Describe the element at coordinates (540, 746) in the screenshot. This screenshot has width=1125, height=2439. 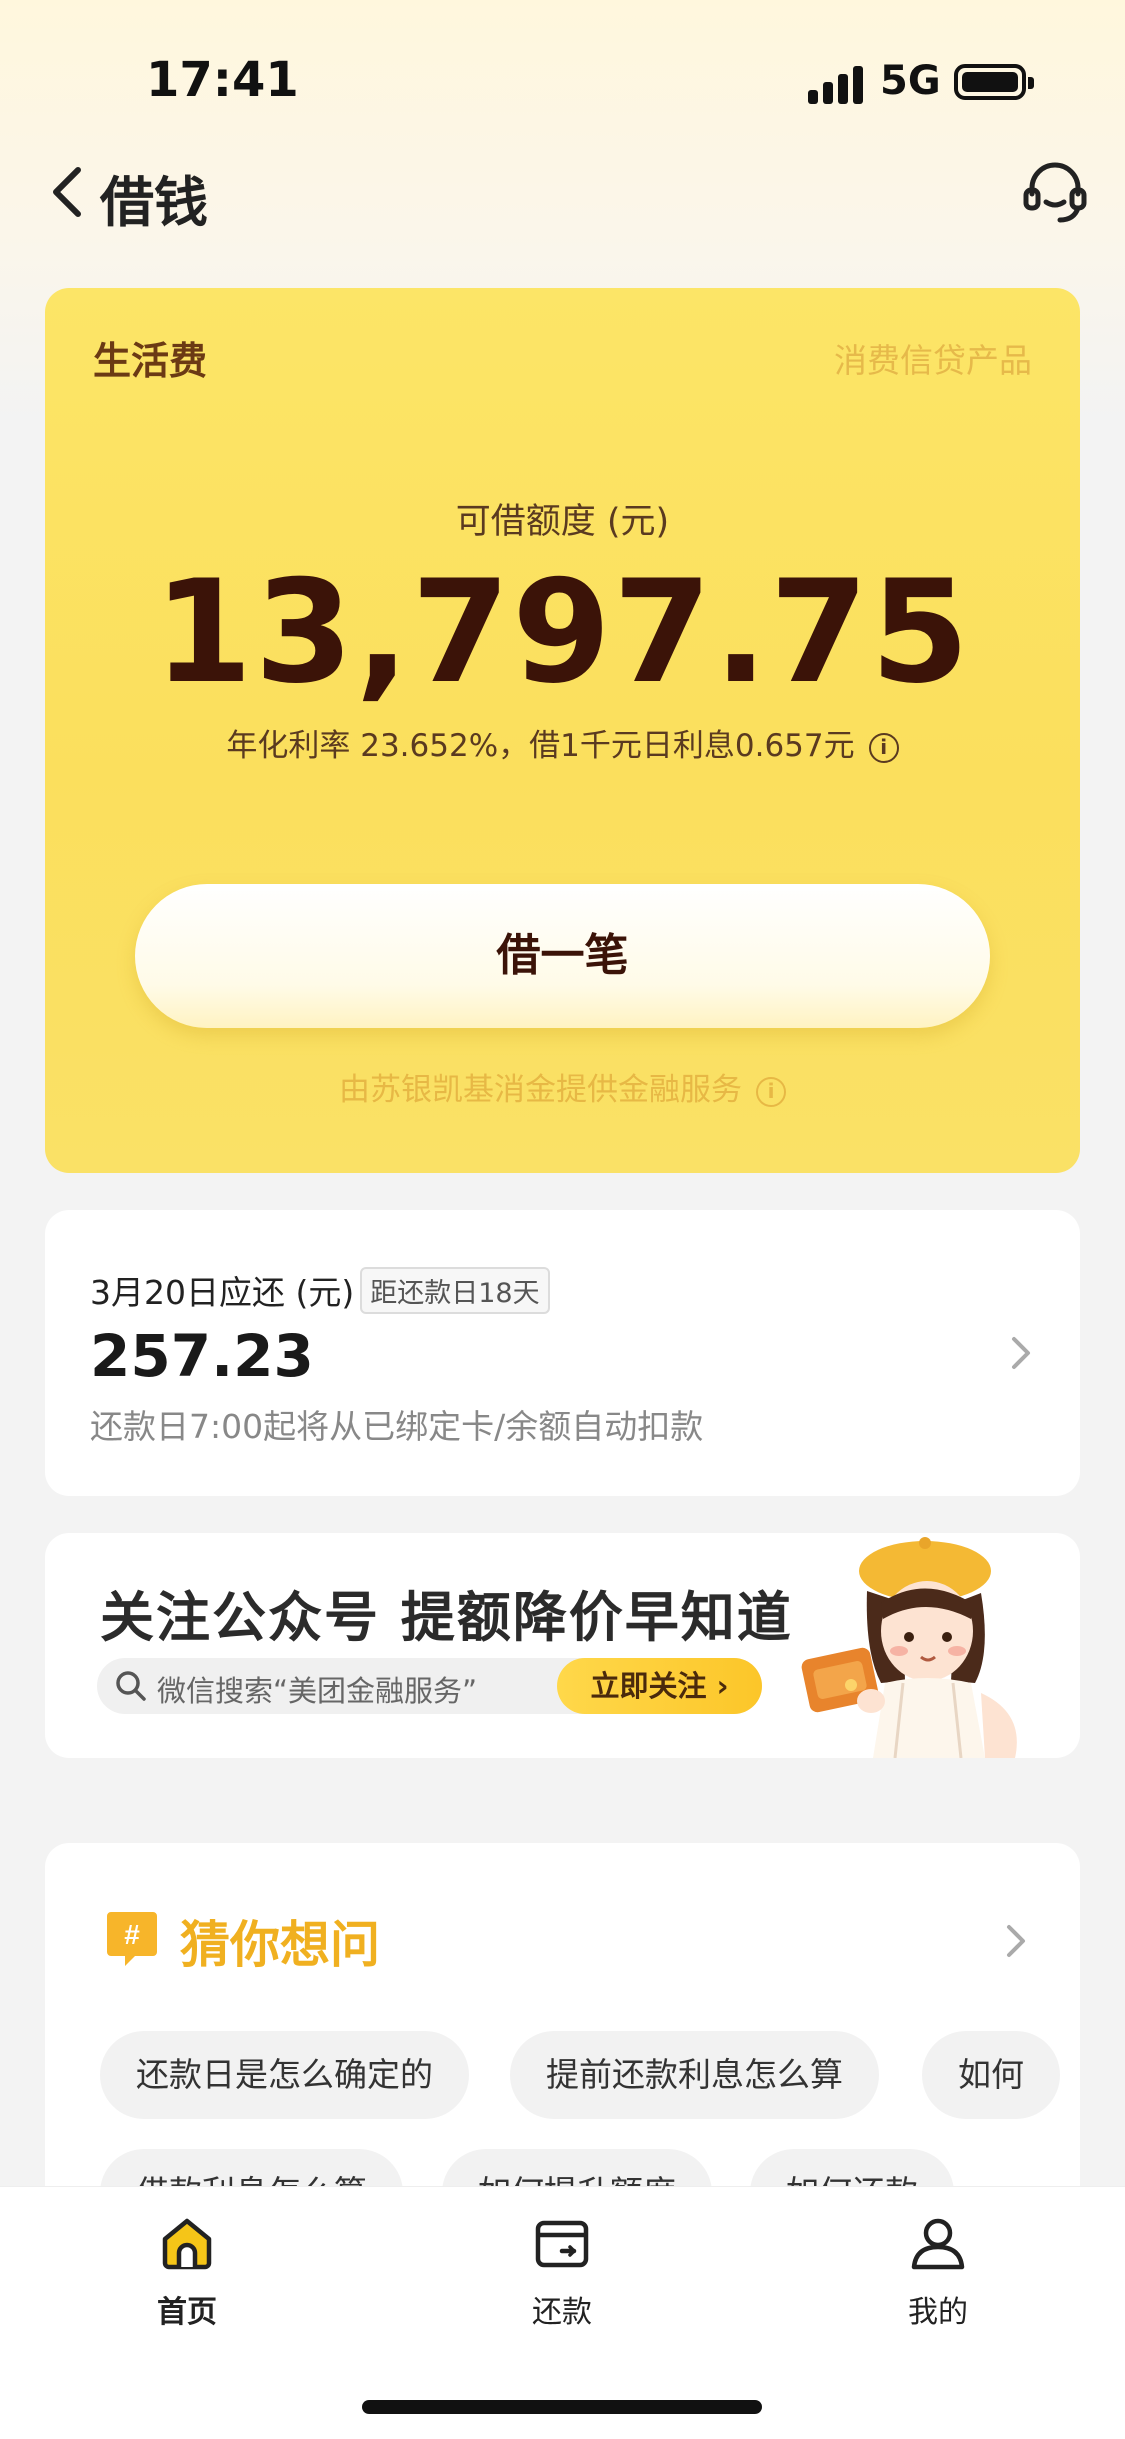
I see `rate-text: 年化利率 23.652%，借1千元日利息0.657元` at that location.